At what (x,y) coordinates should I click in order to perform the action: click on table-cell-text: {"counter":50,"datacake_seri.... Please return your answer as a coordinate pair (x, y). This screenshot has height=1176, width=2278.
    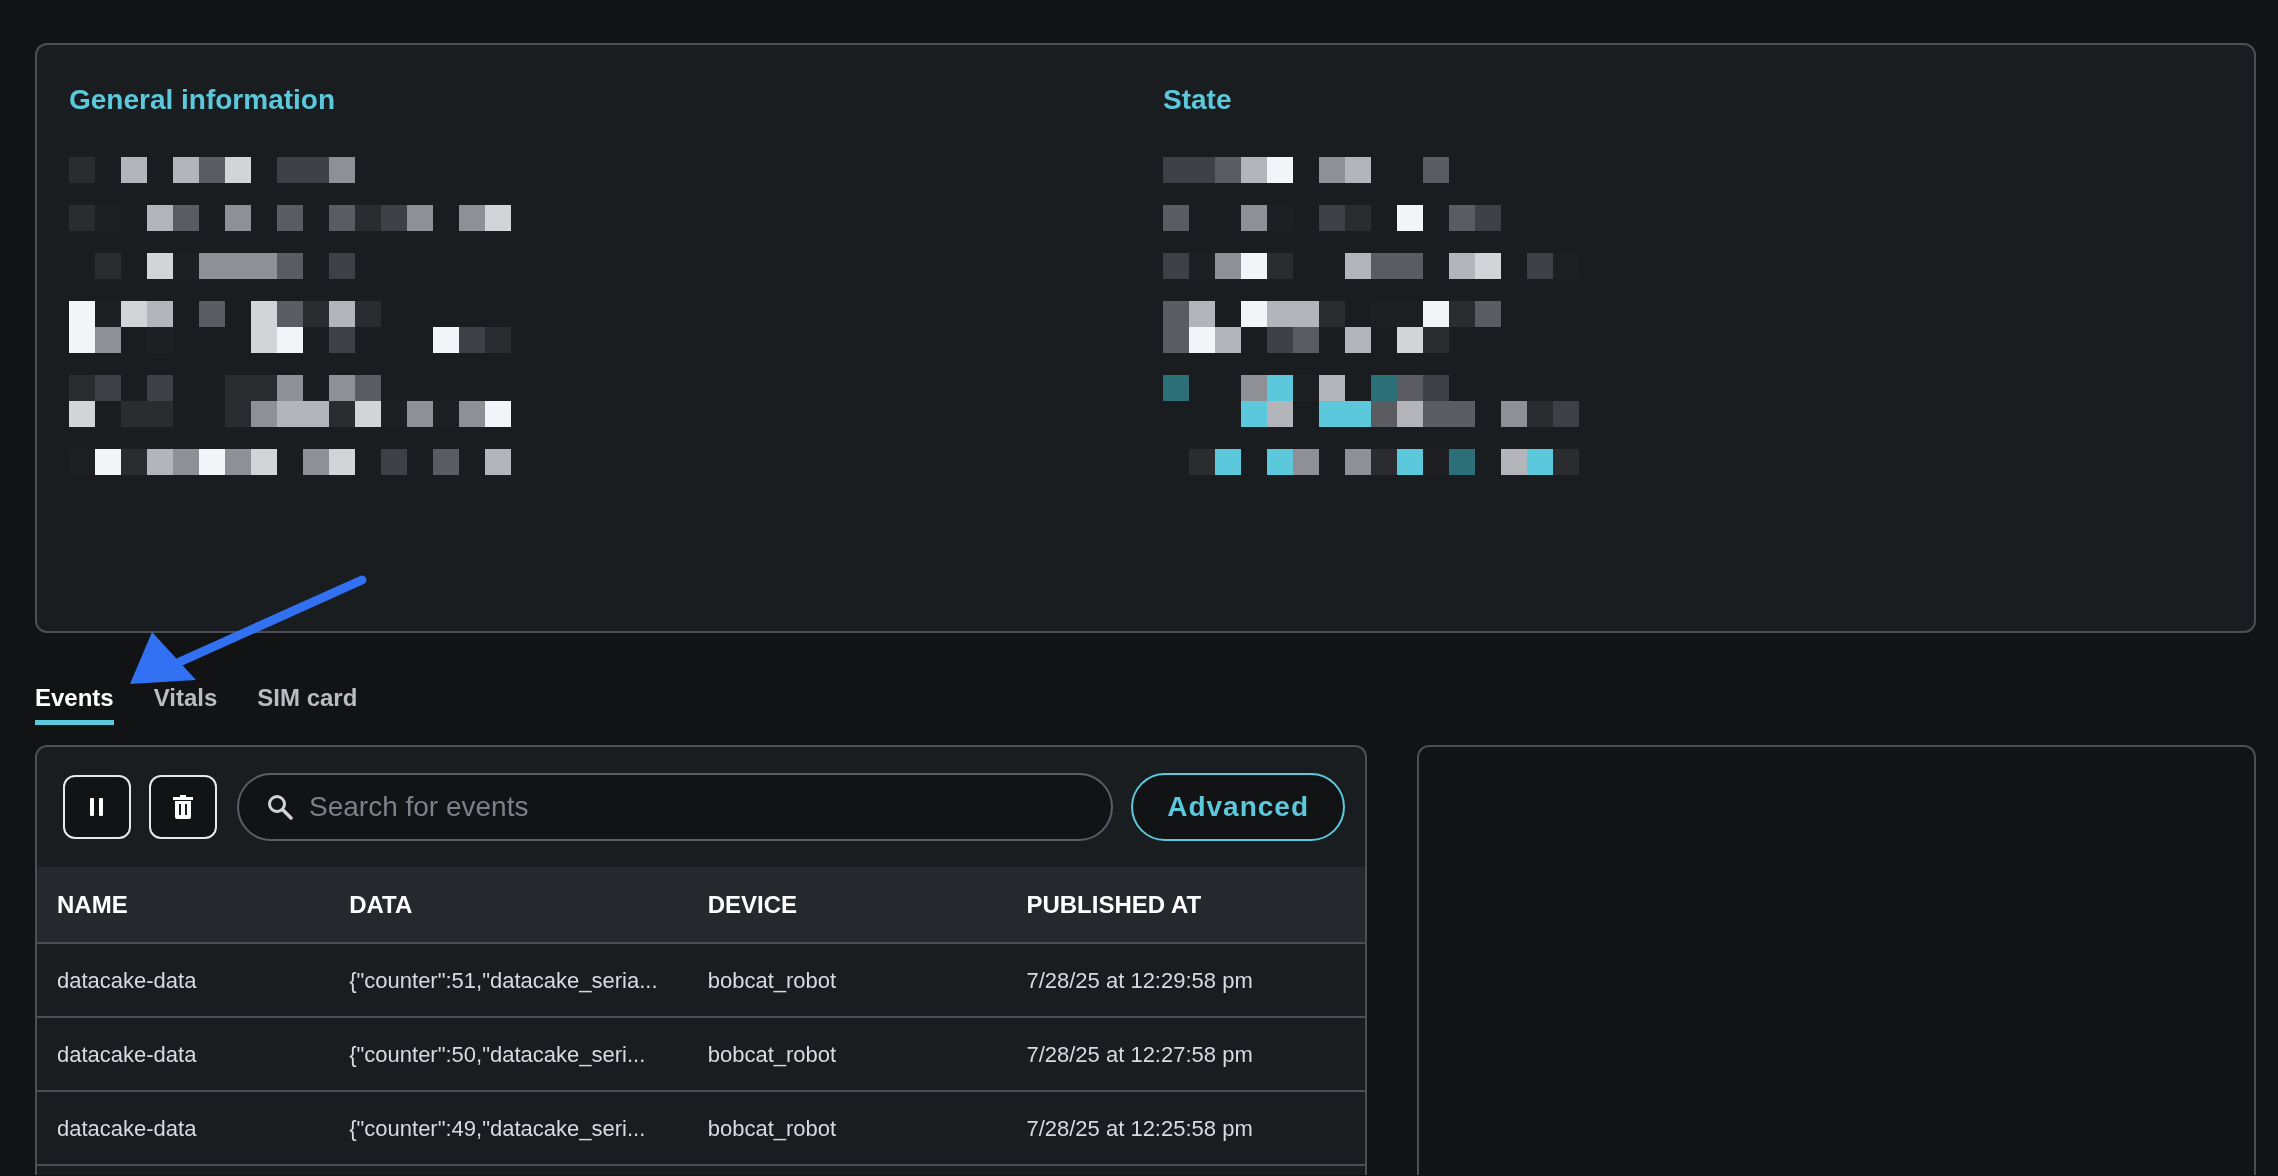
    Looking at the image, I should click on (497, 1054).